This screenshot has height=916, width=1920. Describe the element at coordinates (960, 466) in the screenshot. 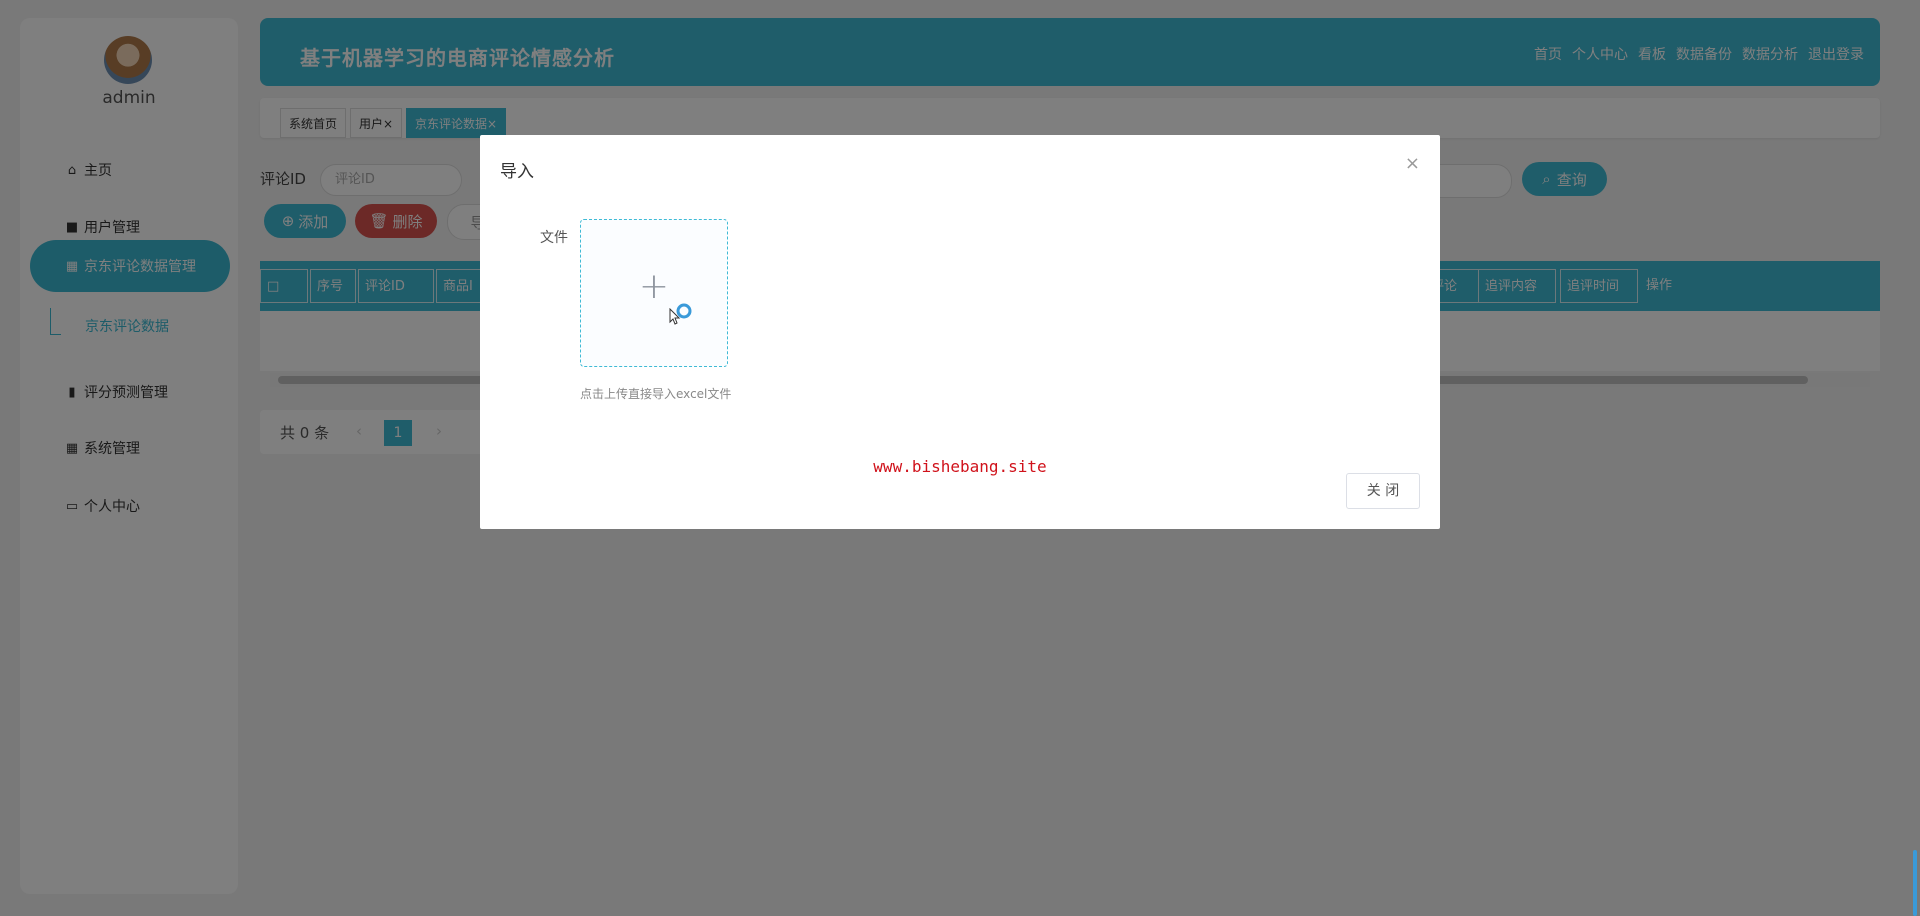

I see `watermark-text: www.bishebang.site` at that location.